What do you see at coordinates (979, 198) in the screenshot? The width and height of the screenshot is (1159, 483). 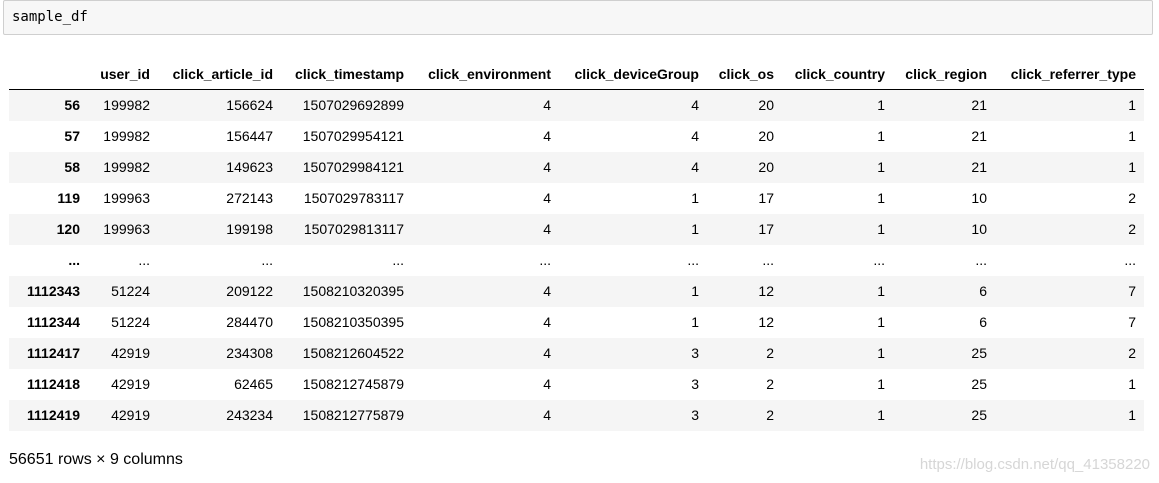 I see `cell-click-region: 10` at bounding box center [979, 198].